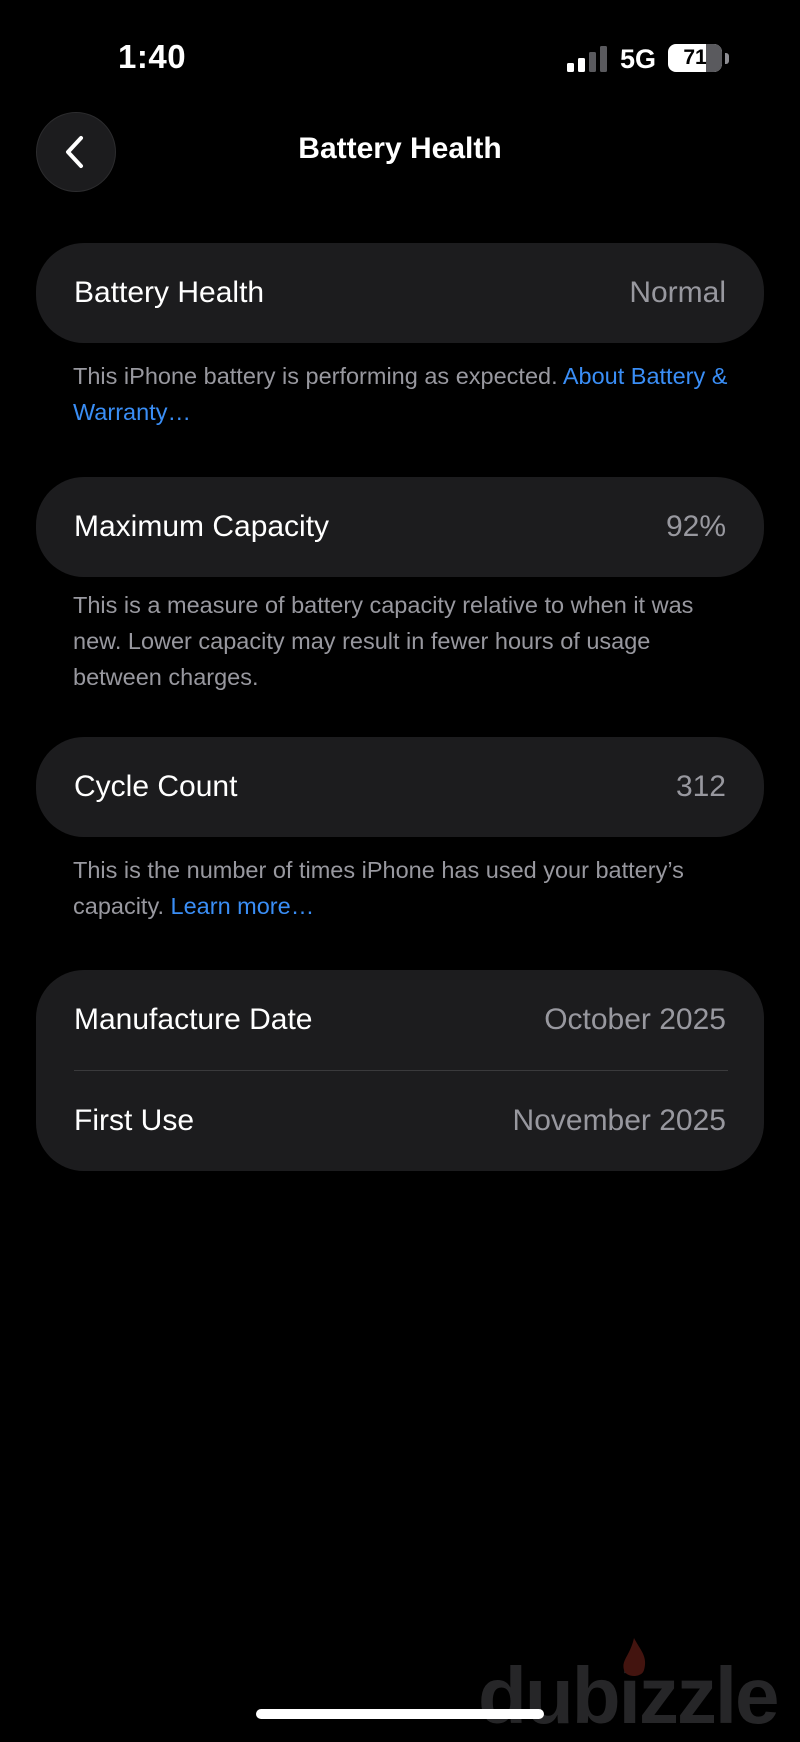 This screenshot has width=800, height=1742. I want to click on first-use-label: First Use, so click(134, 1120).